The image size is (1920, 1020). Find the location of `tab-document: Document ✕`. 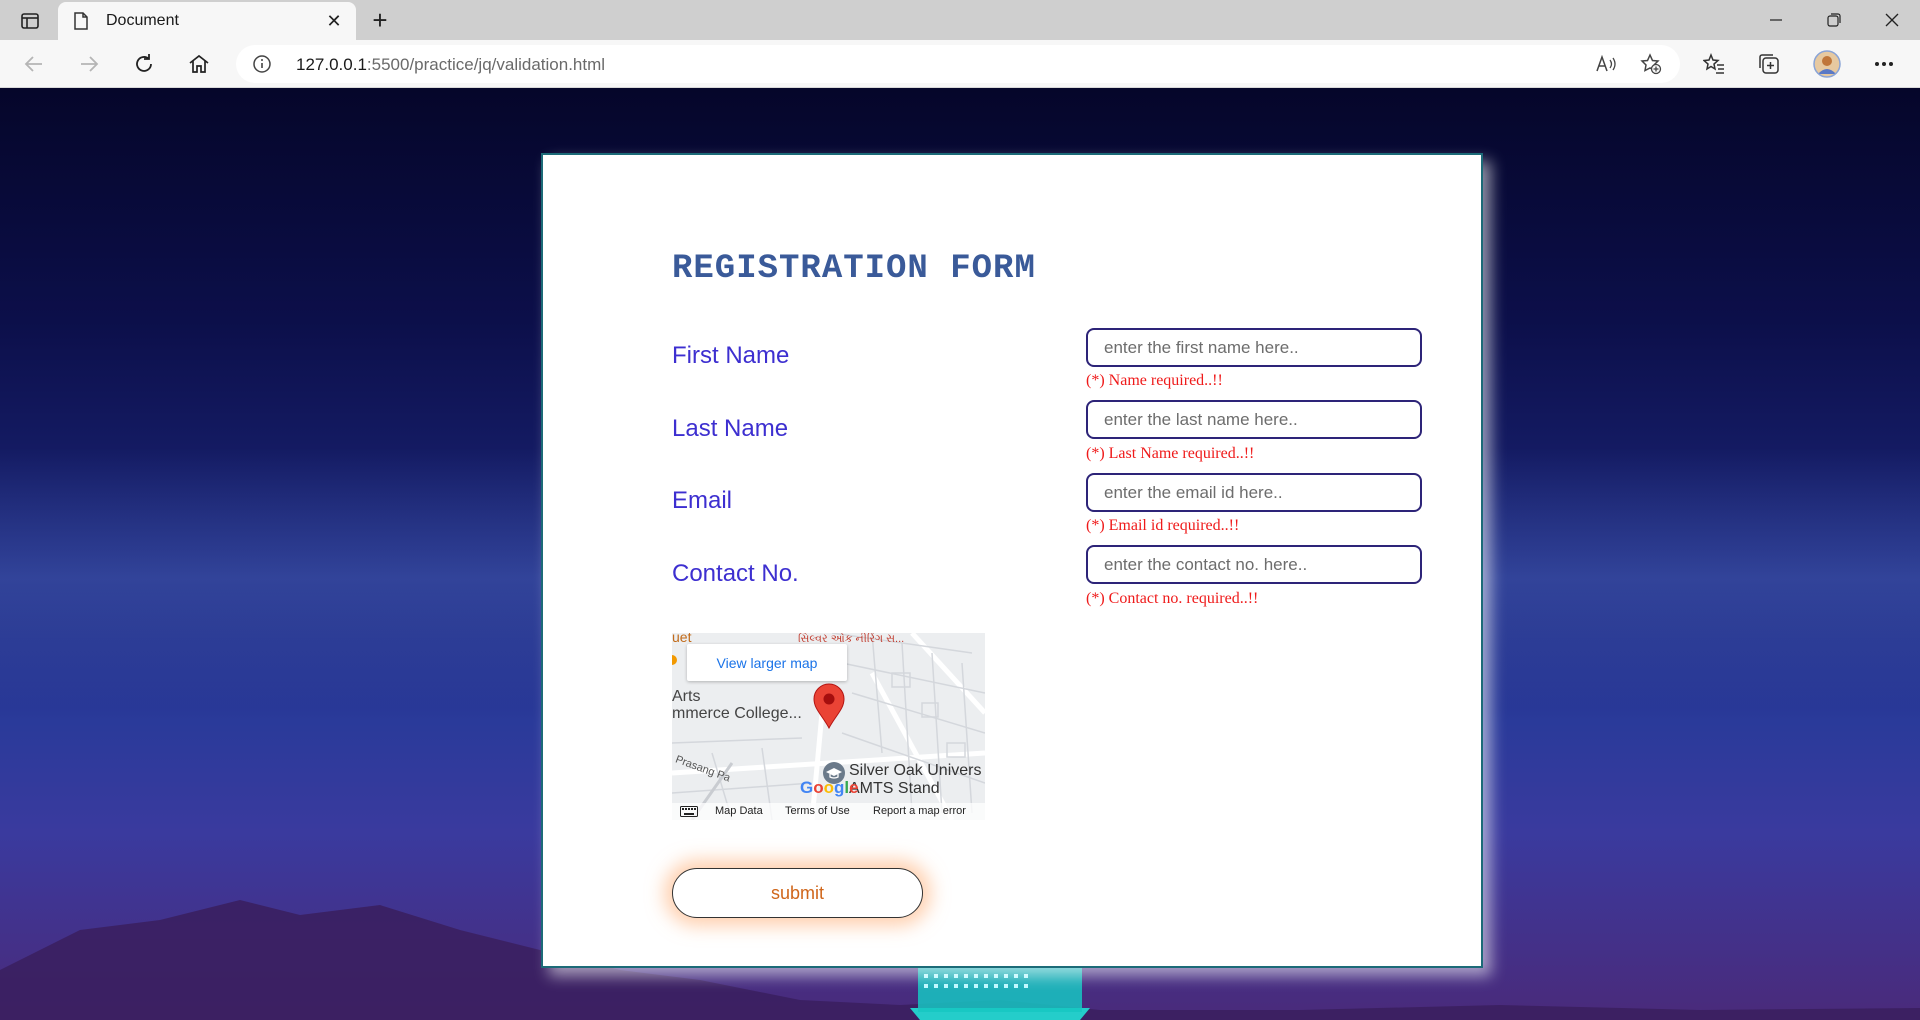

tab-document: Document ✕ is located at coordinates (207, 21).